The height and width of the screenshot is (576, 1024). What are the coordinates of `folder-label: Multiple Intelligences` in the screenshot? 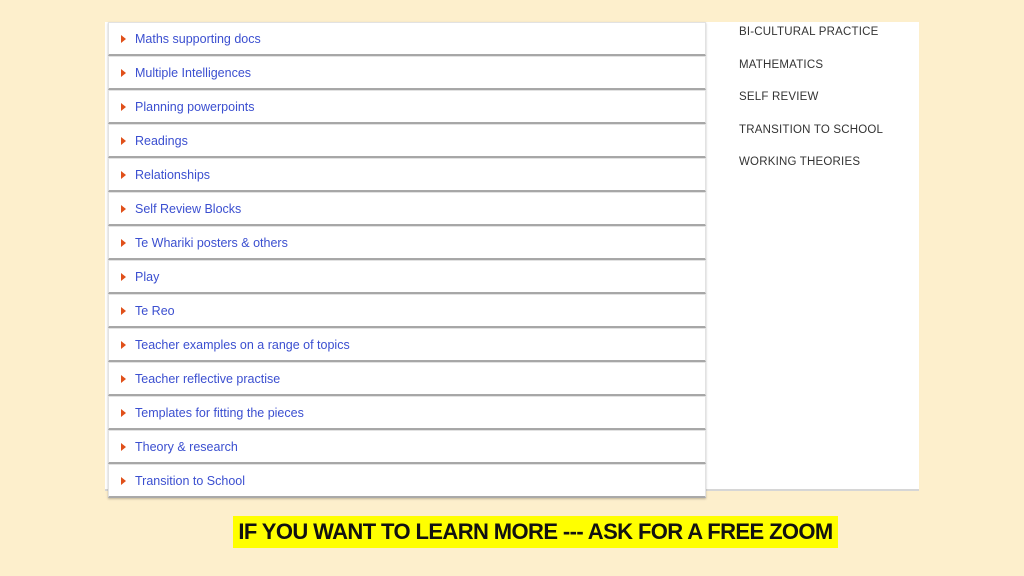 It's located at (193, 73).